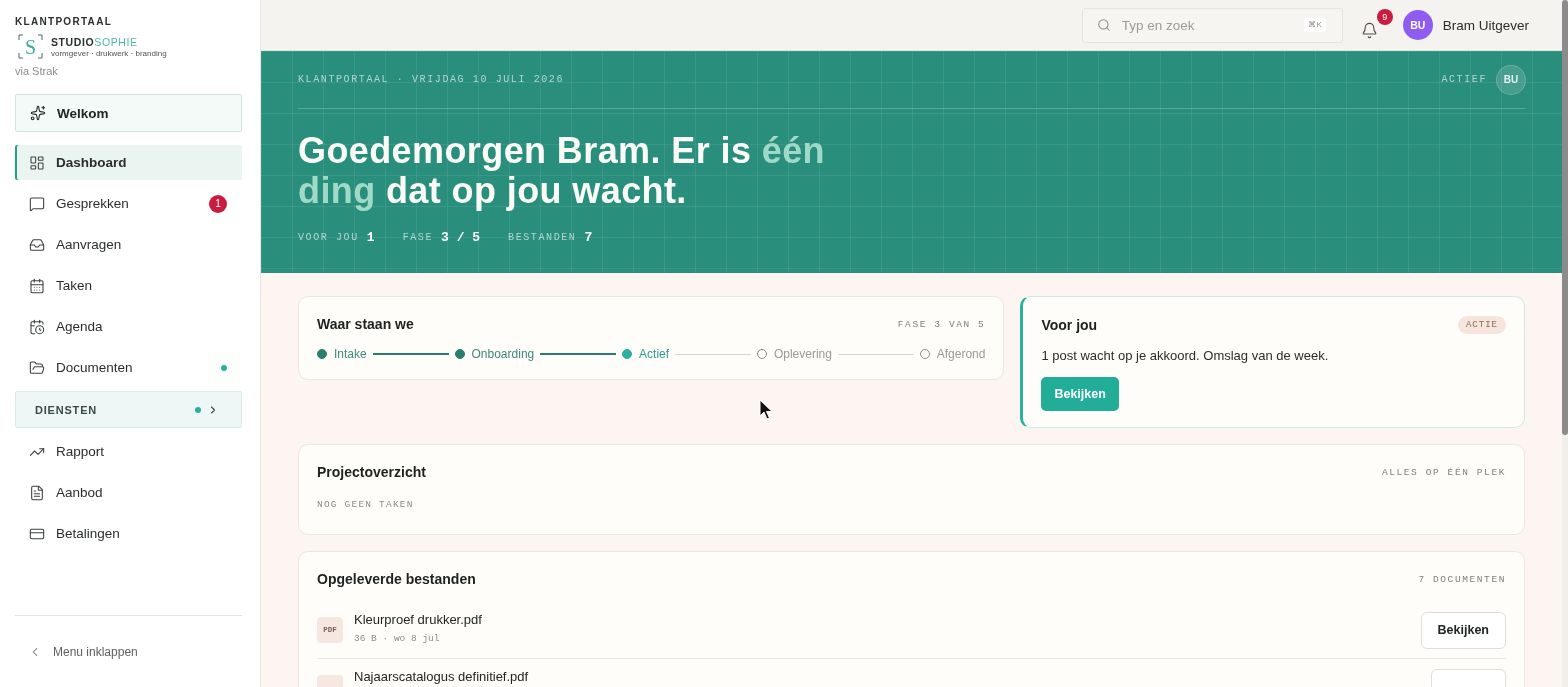  I want to click on calendar-icon, so click(37, 285).